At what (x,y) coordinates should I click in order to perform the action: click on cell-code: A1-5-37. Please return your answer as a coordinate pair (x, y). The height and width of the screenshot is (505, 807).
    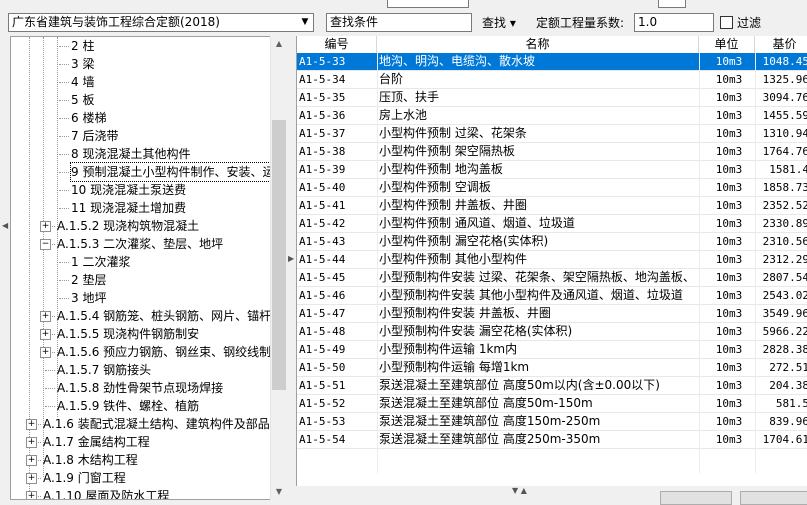
    Looking at the image, I should click on (322, 133).